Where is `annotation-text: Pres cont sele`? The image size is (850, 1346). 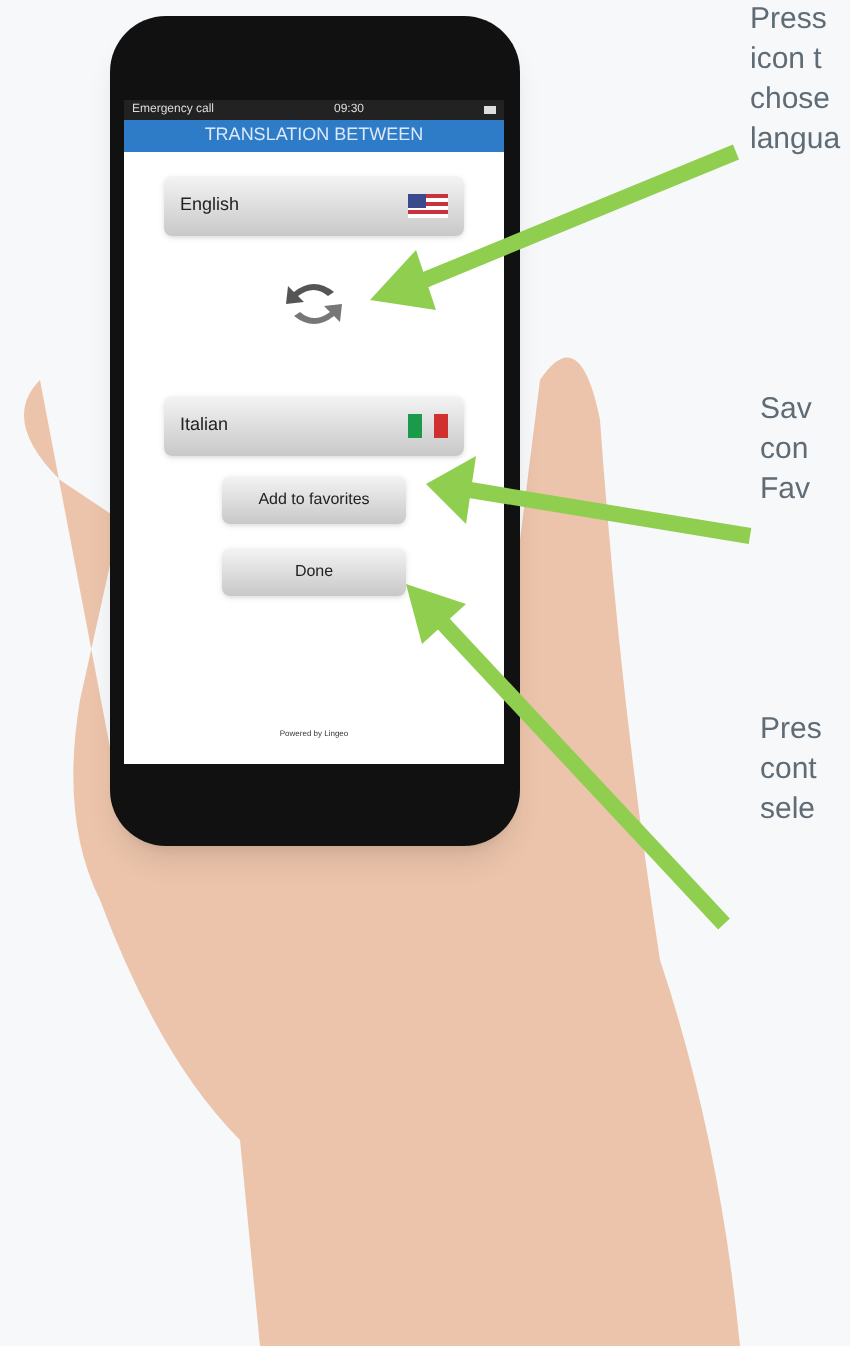 annotation-text: Pres cont sele is located at coordinates (791, 770).